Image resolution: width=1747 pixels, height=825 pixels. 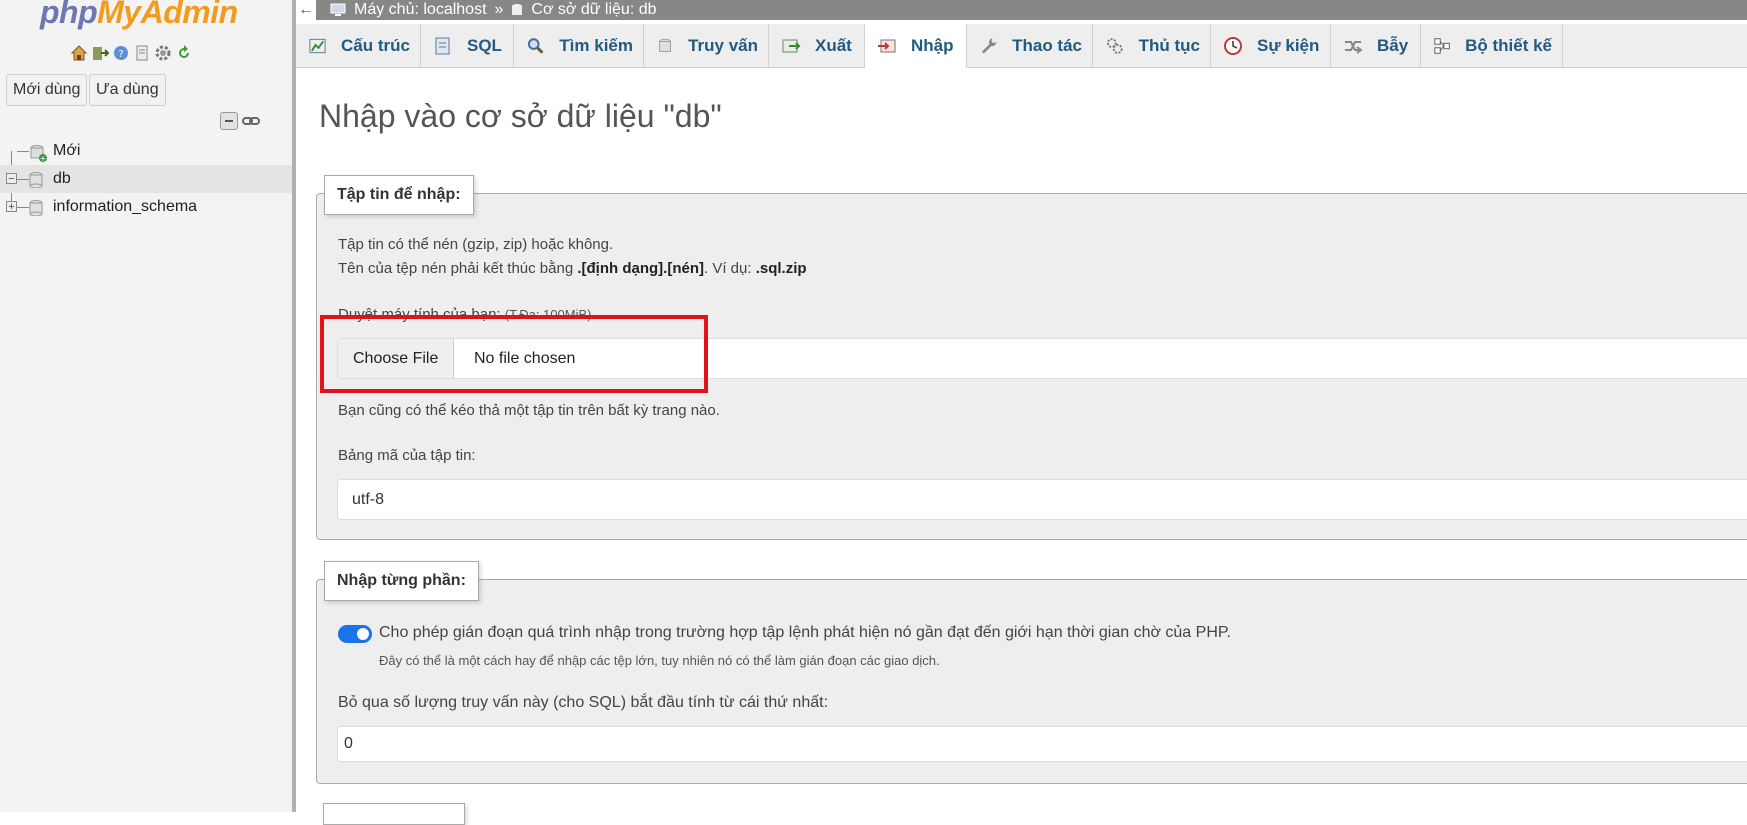 I want to click on naming-prefix: Tên của tệp nén phải kết thúc bằng, so click(x=458, y=268).